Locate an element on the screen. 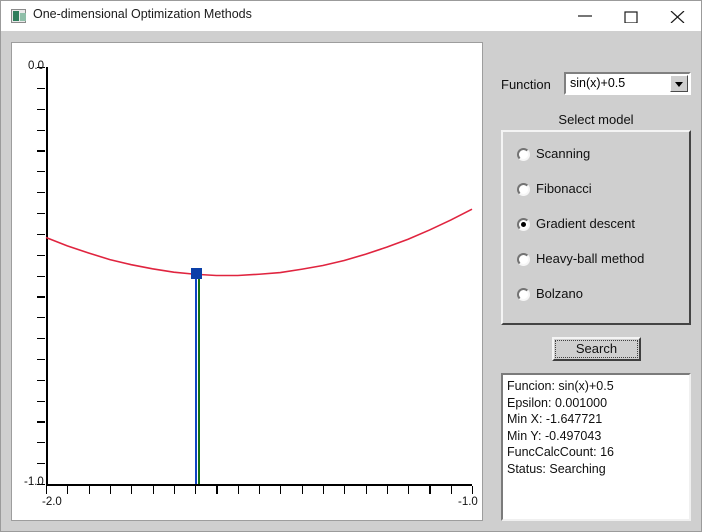  minimum-vline-green is located at coordinates (199, 379).